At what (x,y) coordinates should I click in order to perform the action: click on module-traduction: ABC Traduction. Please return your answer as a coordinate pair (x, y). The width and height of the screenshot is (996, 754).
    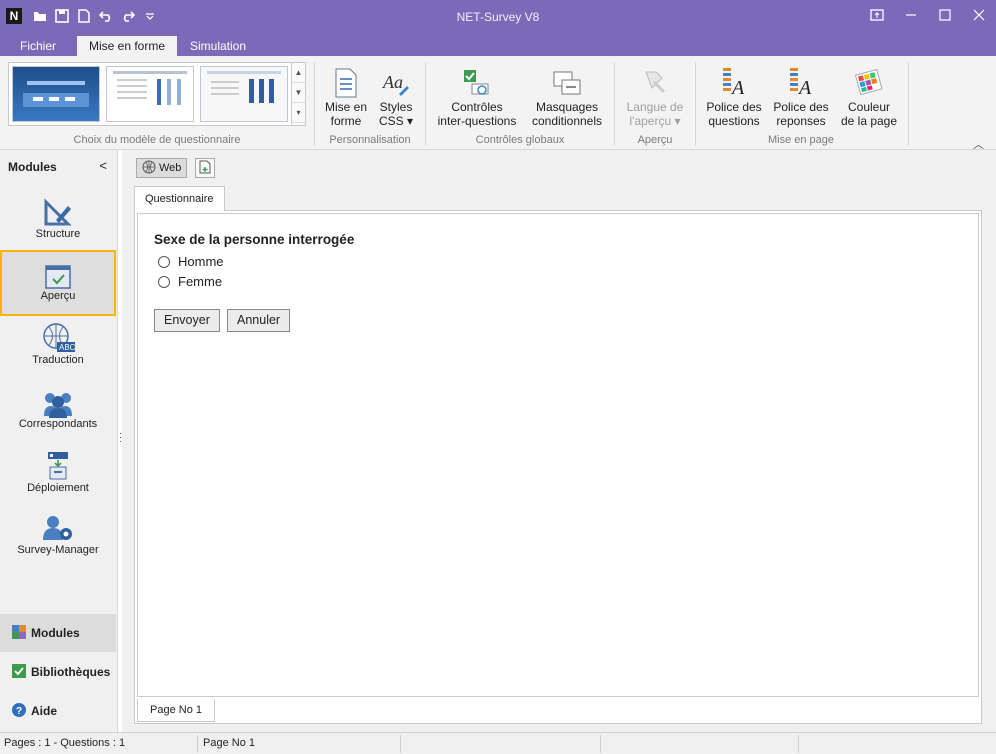
    Looking at the image, I should click on (58, 347).